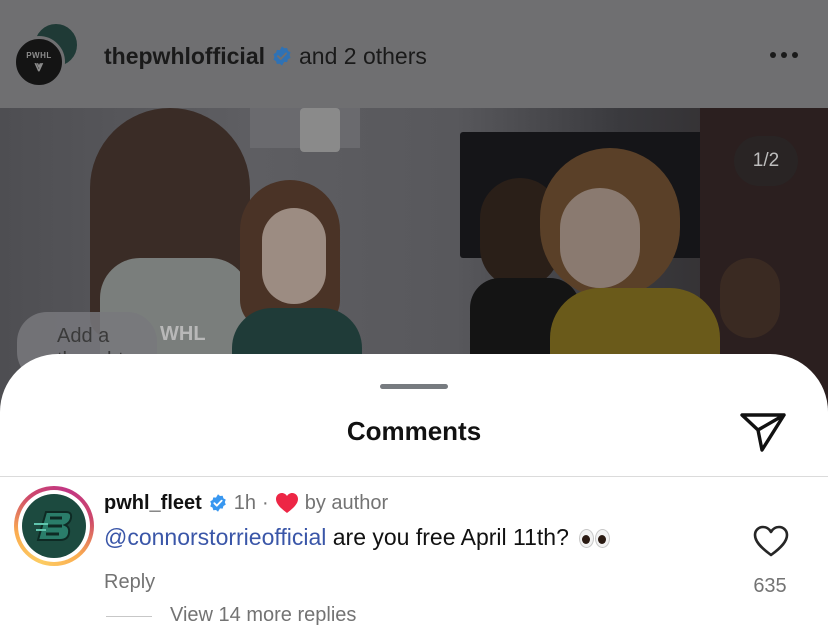  What do you see at coordinates (784, 55) in the screenshot?
I see `more-options-icon` at bounding box center [784, 55].